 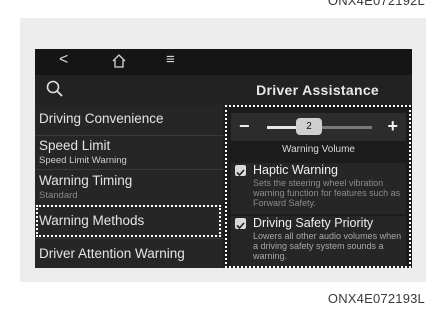 What do you see at coordinates (223, 62) in the screenshot?
I see `top-nav-bar: < ≡` at bounding box center [223, 62].